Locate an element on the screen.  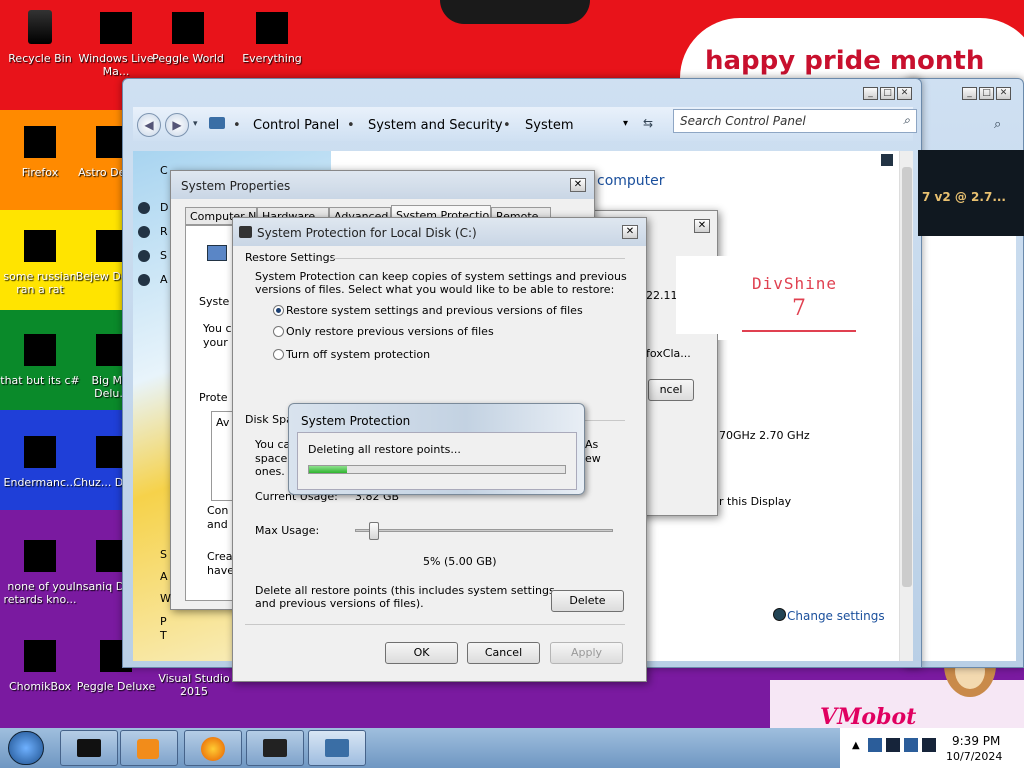
desktop-icon-recycle-bin: Recycle Bin is located at coordinates (40, 36).